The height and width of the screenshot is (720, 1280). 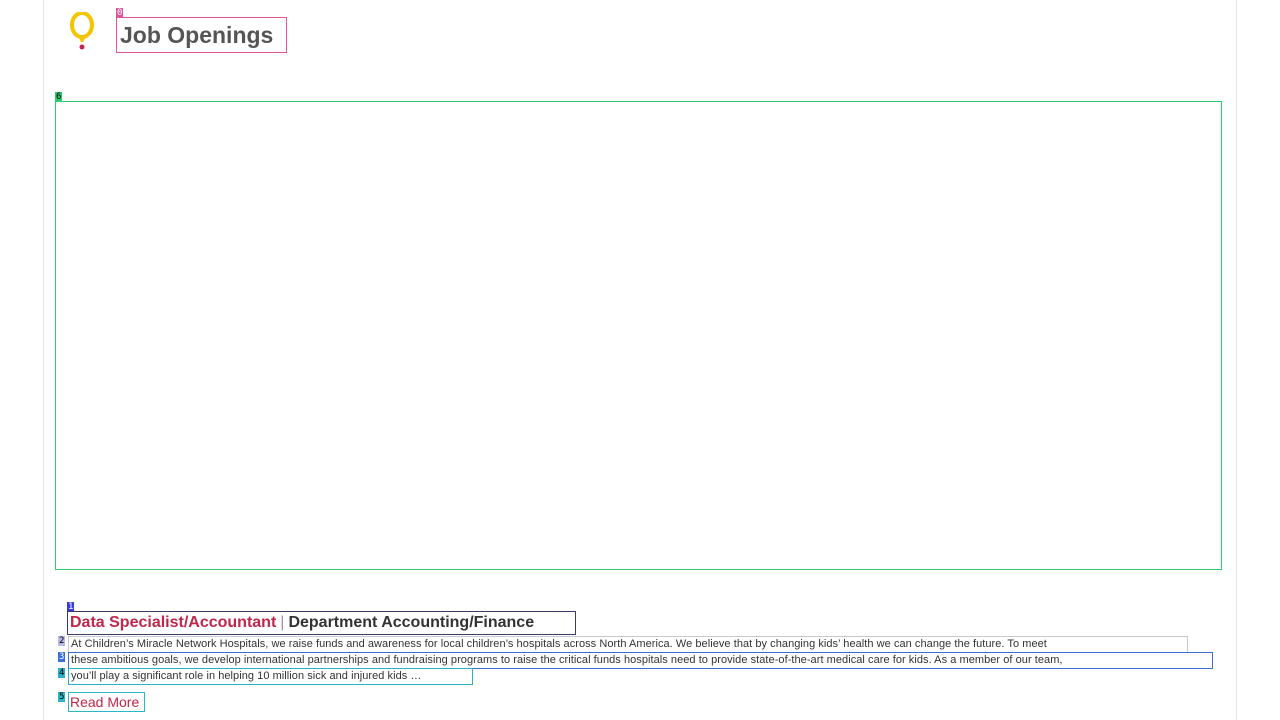 What do you see at coordinates (201, 35) in the screenshot?
I see `page-title: Job Openings` at bounding box center [201, 35].